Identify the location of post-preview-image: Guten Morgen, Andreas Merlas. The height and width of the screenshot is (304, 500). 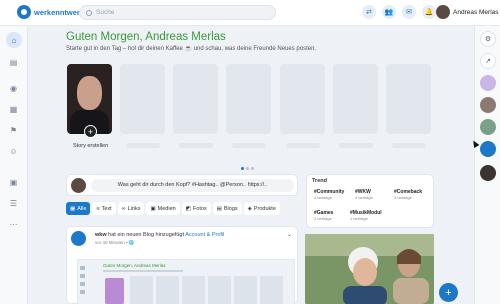
(186, 281).